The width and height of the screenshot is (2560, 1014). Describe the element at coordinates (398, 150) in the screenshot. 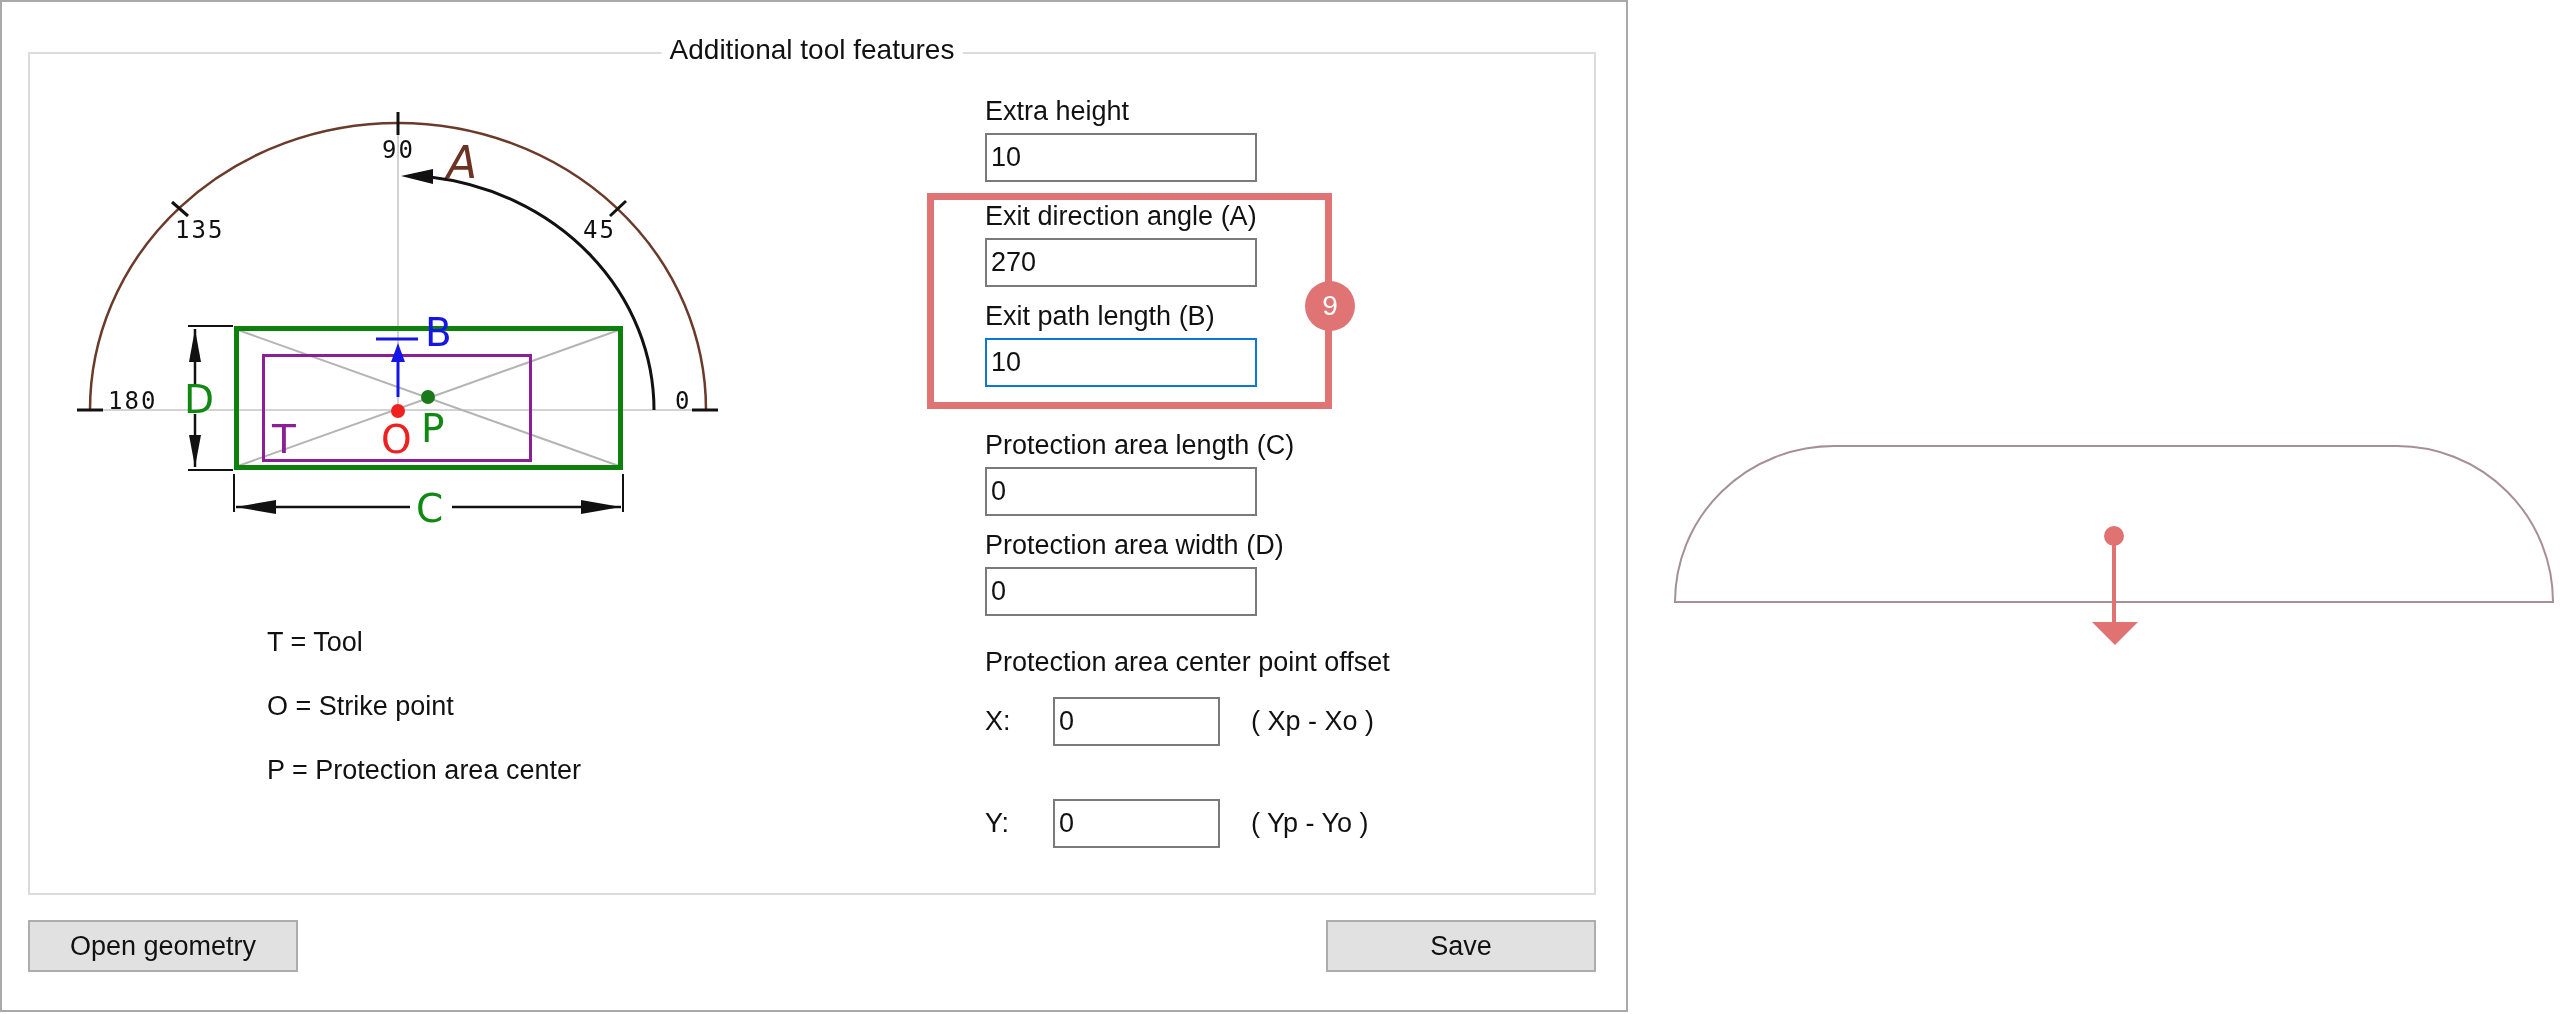

I see `scale-label: 90` at that location.